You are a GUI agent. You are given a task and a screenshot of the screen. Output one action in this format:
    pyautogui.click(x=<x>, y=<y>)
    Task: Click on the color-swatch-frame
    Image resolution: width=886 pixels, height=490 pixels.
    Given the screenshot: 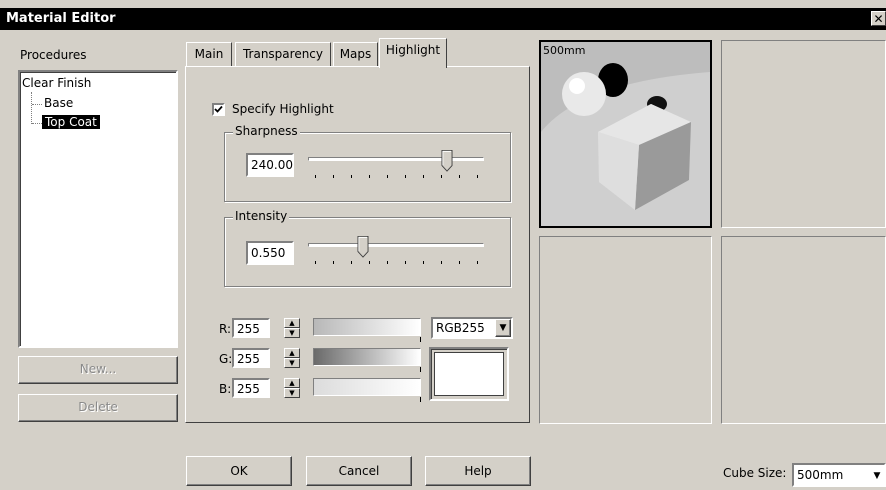 What is the action you would take?
    pyautogui.click(x=469, y=374)
    